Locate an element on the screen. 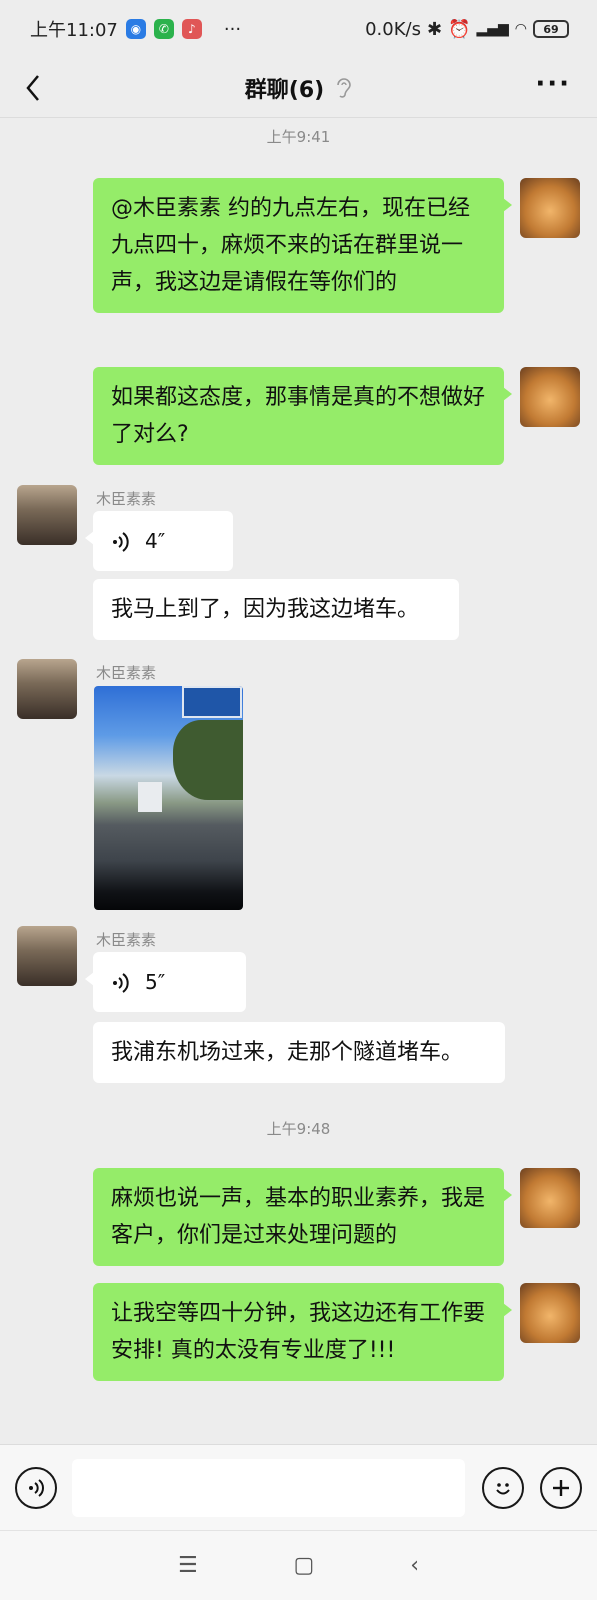 This screenshot has width=597, height=1600. emoji-icon is located at coordinates (503, 1489).